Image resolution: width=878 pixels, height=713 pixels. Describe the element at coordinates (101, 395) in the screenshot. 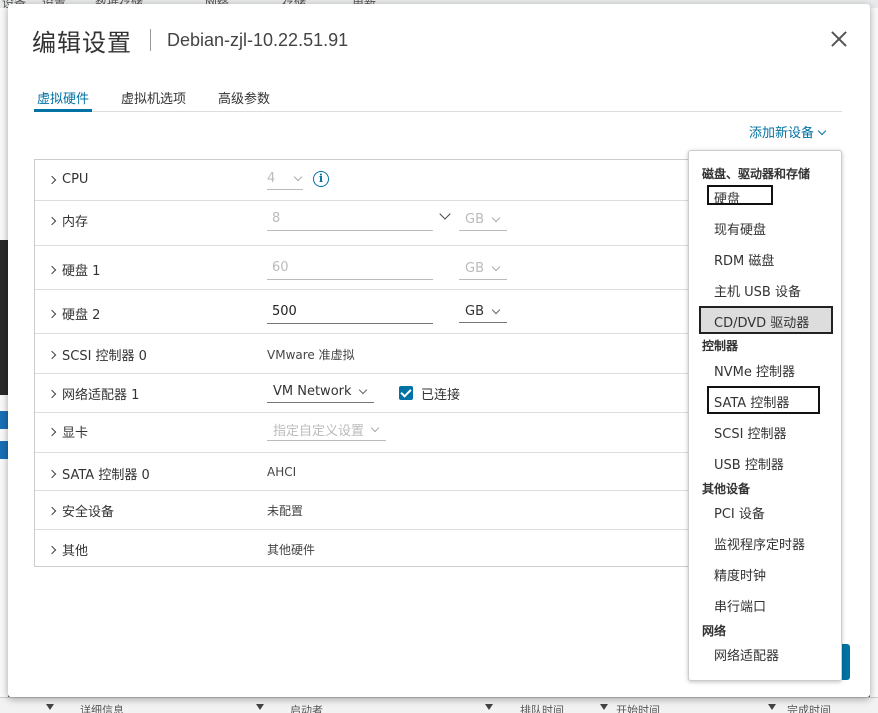

I see `row-label: 网络适配器 1` at that location.